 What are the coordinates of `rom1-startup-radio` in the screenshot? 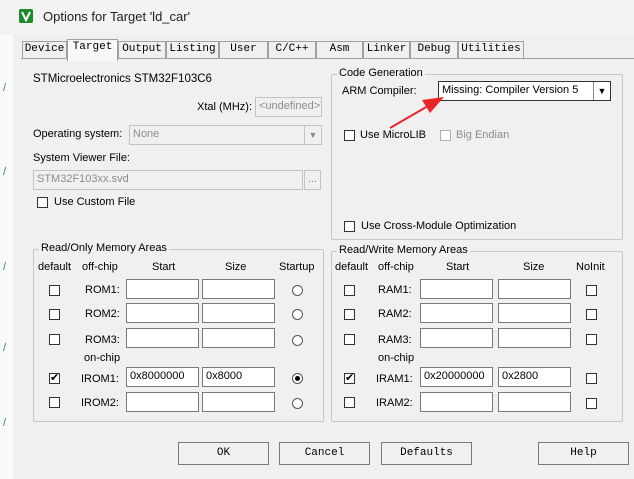 It's located at (297, 290).